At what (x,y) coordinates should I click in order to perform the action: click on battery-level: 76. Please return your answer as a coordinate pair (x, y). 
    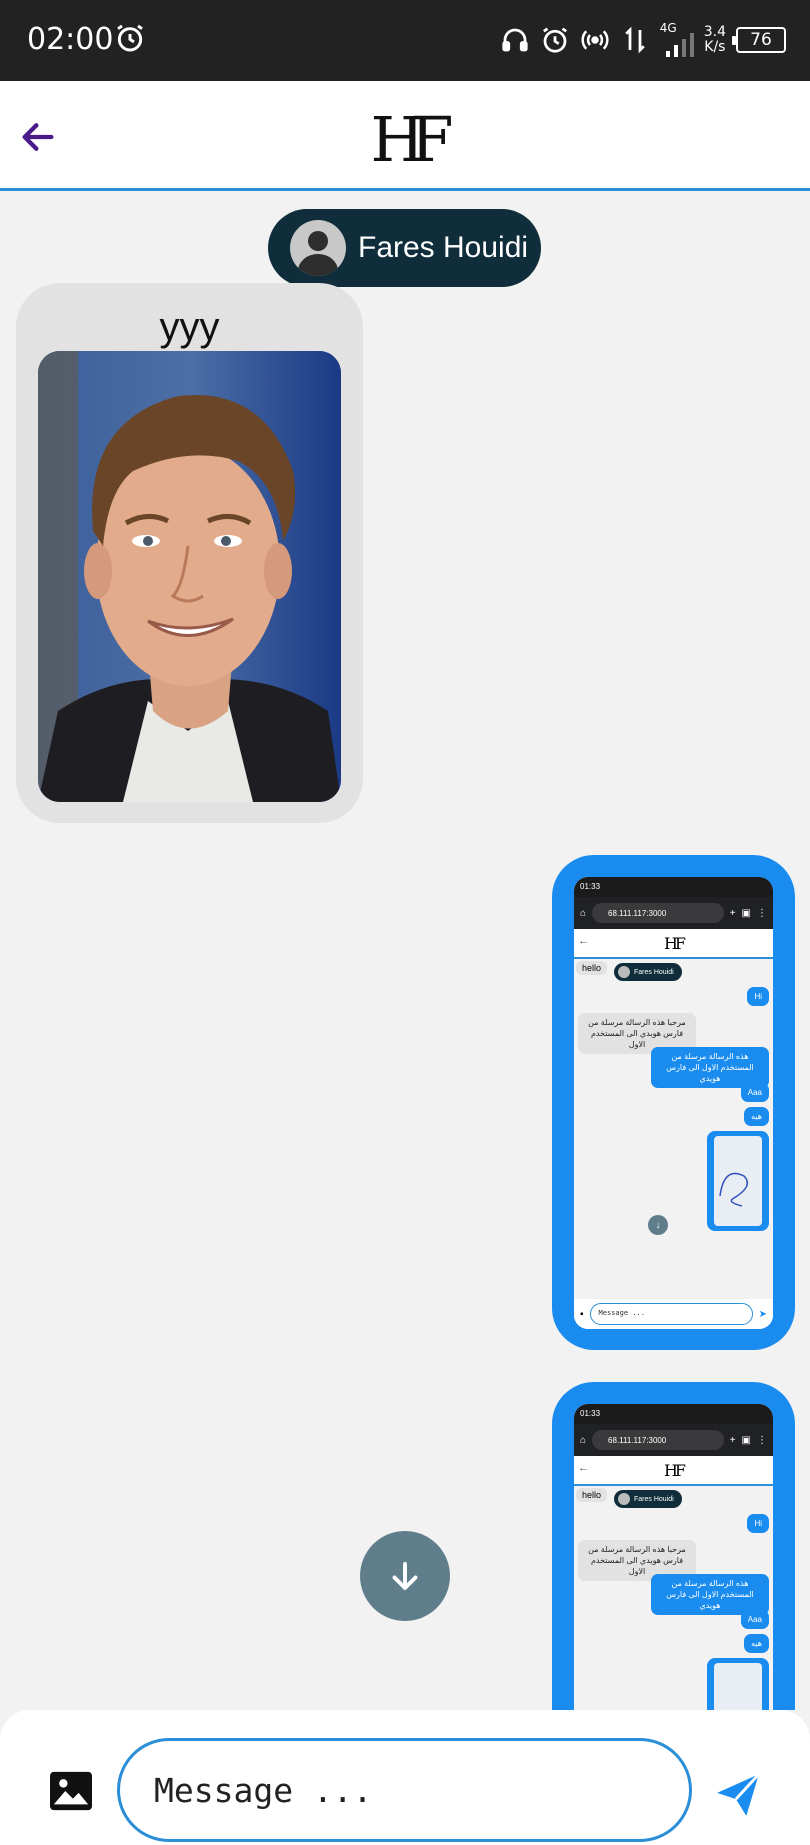
    Looking at the image, I should click on (761, 40).